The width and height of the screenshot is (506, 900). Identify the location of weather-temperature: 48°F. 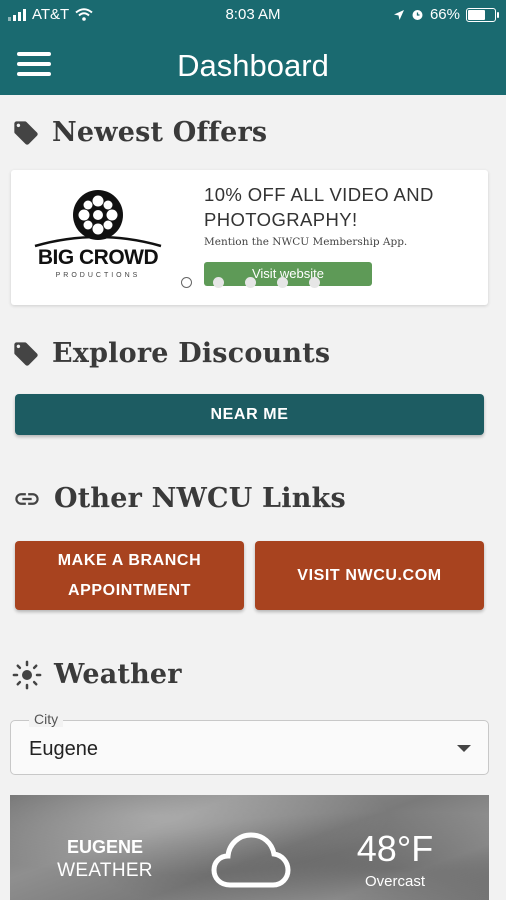
(395, 848).